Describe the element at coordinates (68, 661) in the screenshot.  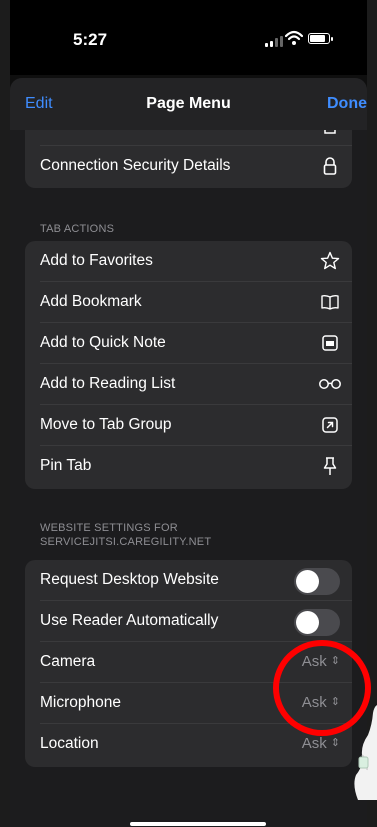
I see `camera-label: Camera` at that location.